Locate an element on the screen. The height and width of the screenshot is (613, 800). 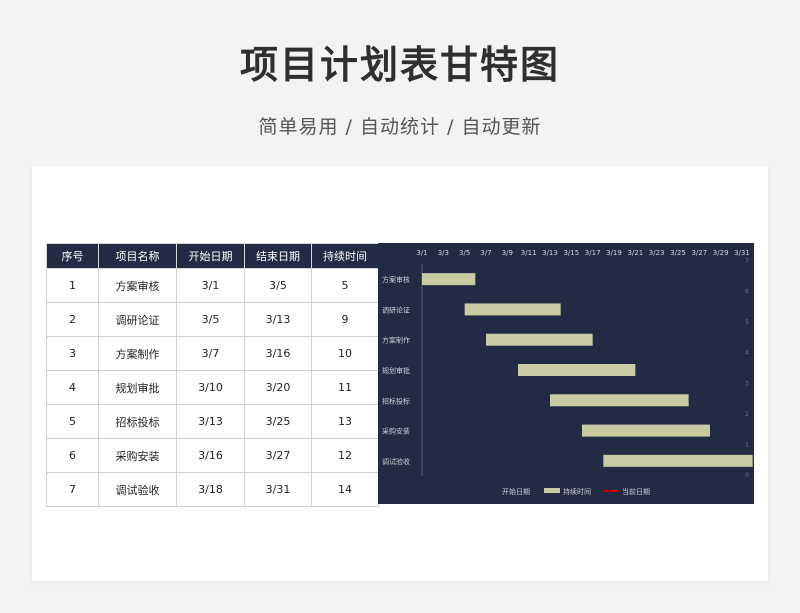
cell-name: 方案制作 is located at coordinates (137, 353).